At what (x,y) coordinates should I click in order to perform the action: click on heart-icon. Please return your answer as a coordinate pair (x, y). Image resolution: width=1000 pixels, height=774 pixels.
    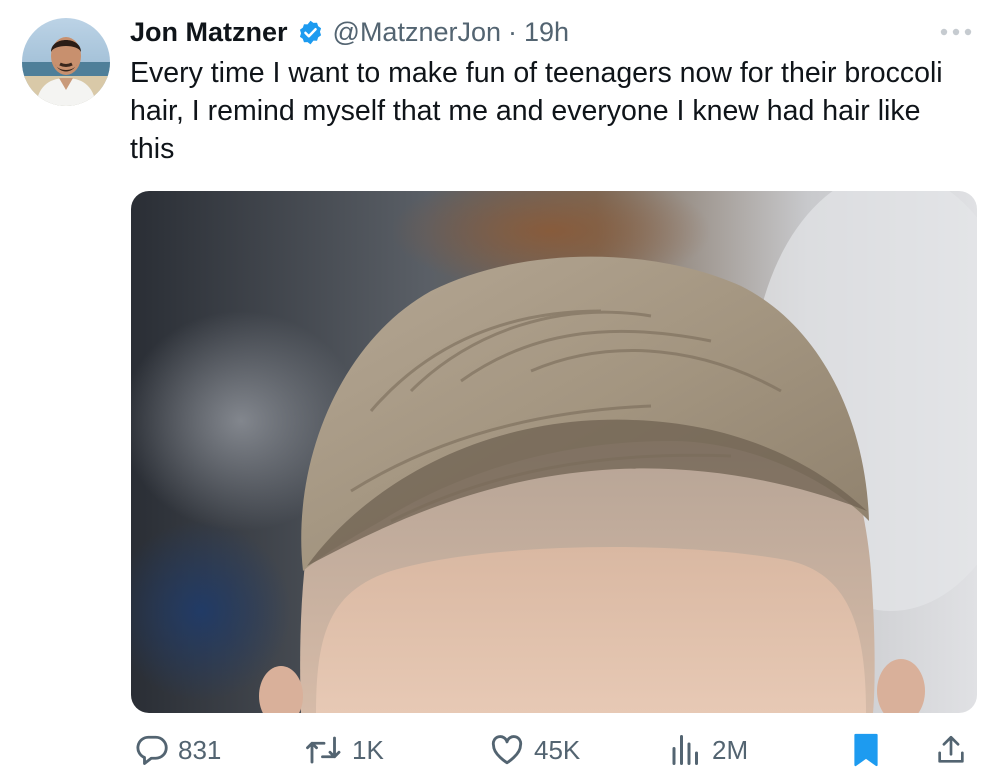
    Looking at the image, I should click on (507, 750).